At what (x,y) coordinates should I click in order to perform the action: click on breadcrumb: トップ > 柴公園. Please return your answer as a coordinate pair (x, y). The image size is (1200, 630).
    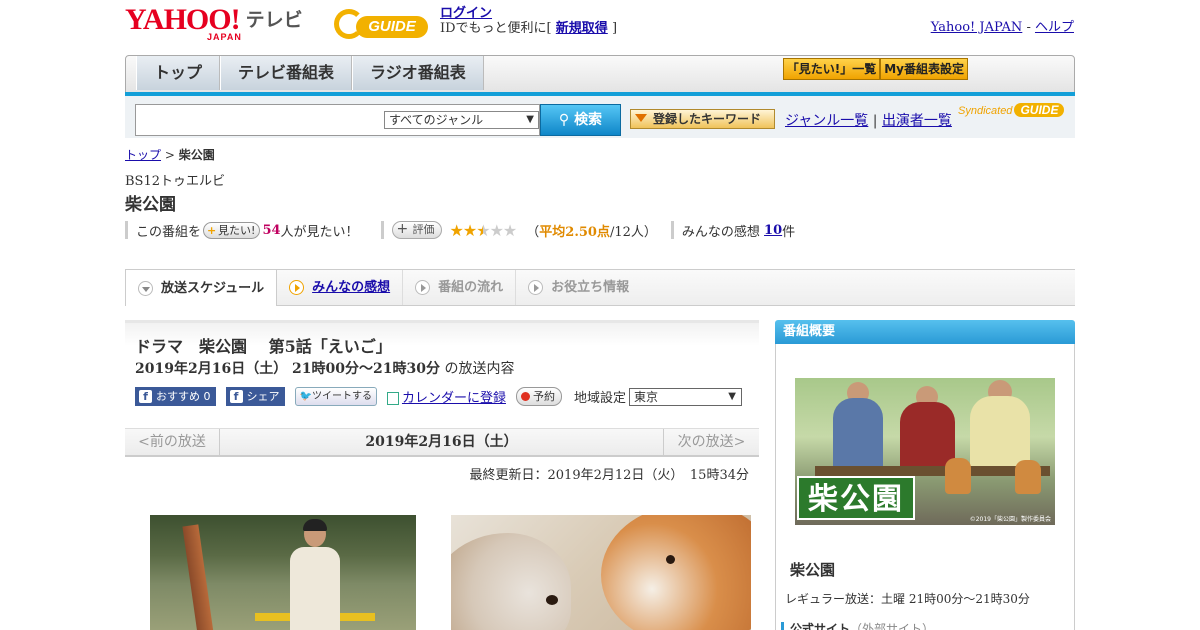
    Looking at the image, I should click on (170, 154).